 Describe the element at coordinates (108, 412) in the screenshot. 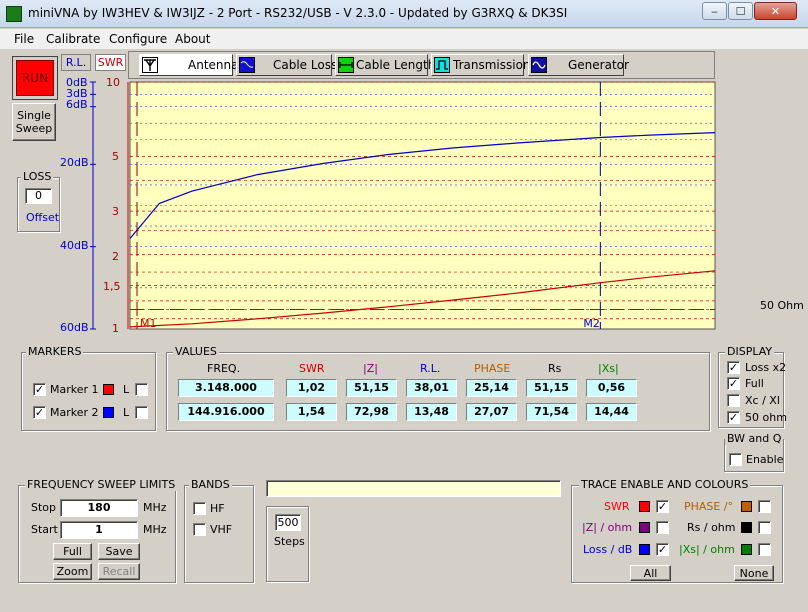

I see `marker2-color` at that location.